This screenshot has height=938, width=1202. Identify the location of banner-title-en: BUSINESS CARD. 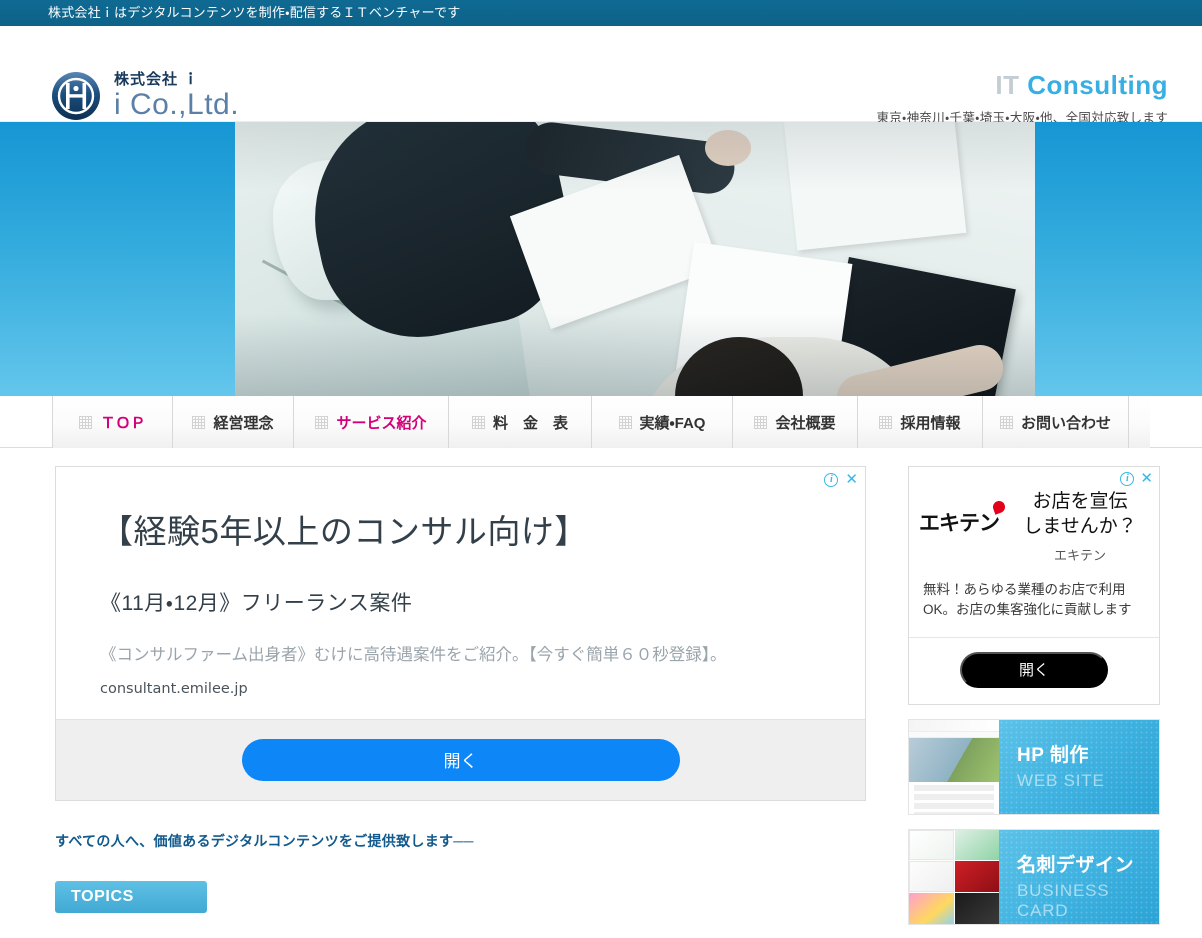
(1063, 900).